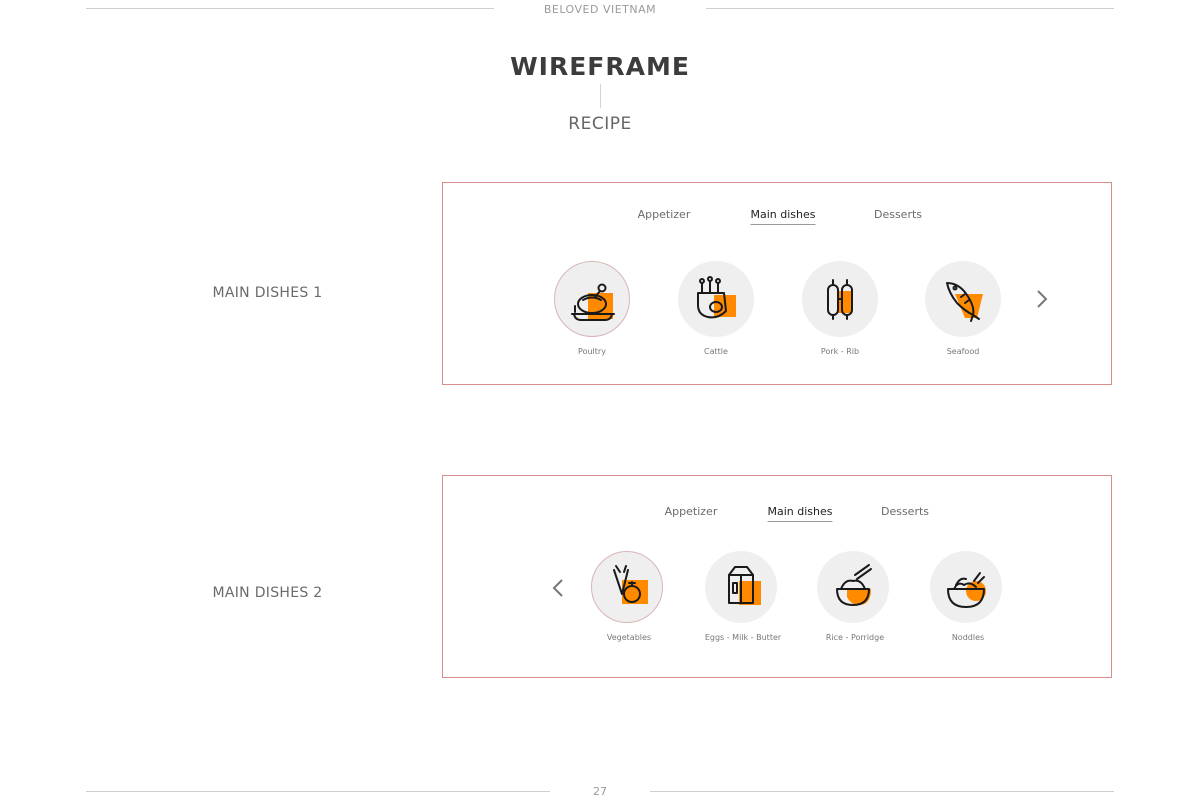 The width and height of the screenshot is (1200, 800). I want to click on category-seafood: Seafood, so click(963, 308).